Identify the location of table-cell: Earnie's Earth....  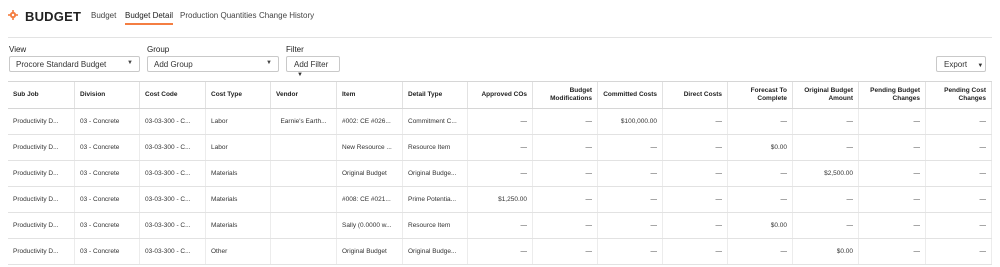
(304, 121).